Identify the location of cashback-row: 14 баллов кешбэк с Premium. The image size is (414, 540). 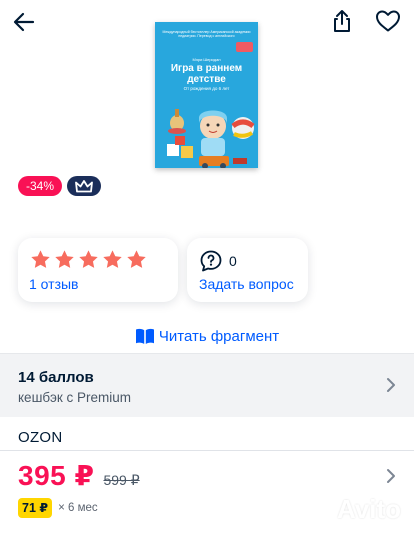
(207, 385).